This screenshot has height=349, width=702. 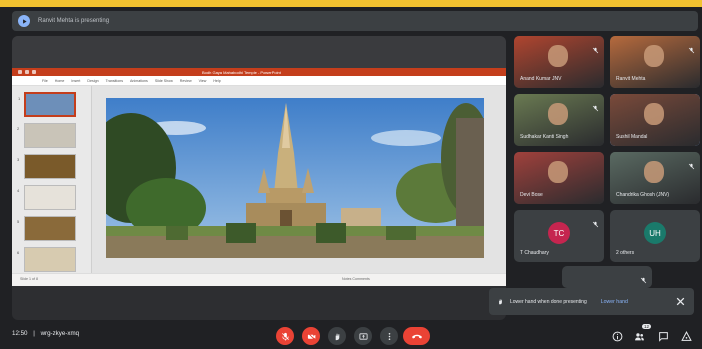 I want to click on meeting-details-button, so click(x=617, y=336).